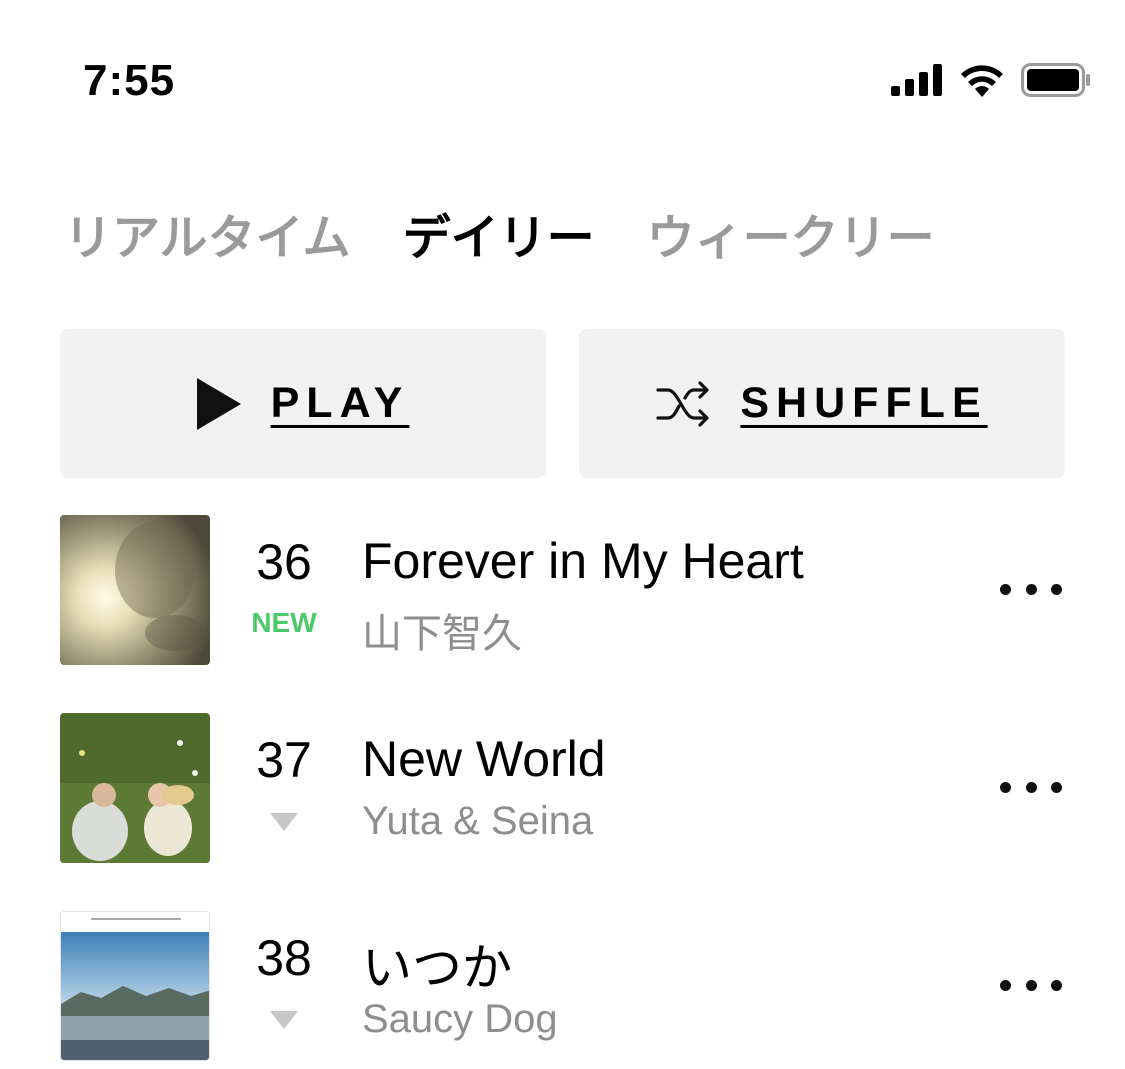 The image size is (1125, 1069). What do you see at coordinates (460, 1019) in the screenshot?
I see `track-artist: Saucy Dog` at bounding box center [460, 1019].